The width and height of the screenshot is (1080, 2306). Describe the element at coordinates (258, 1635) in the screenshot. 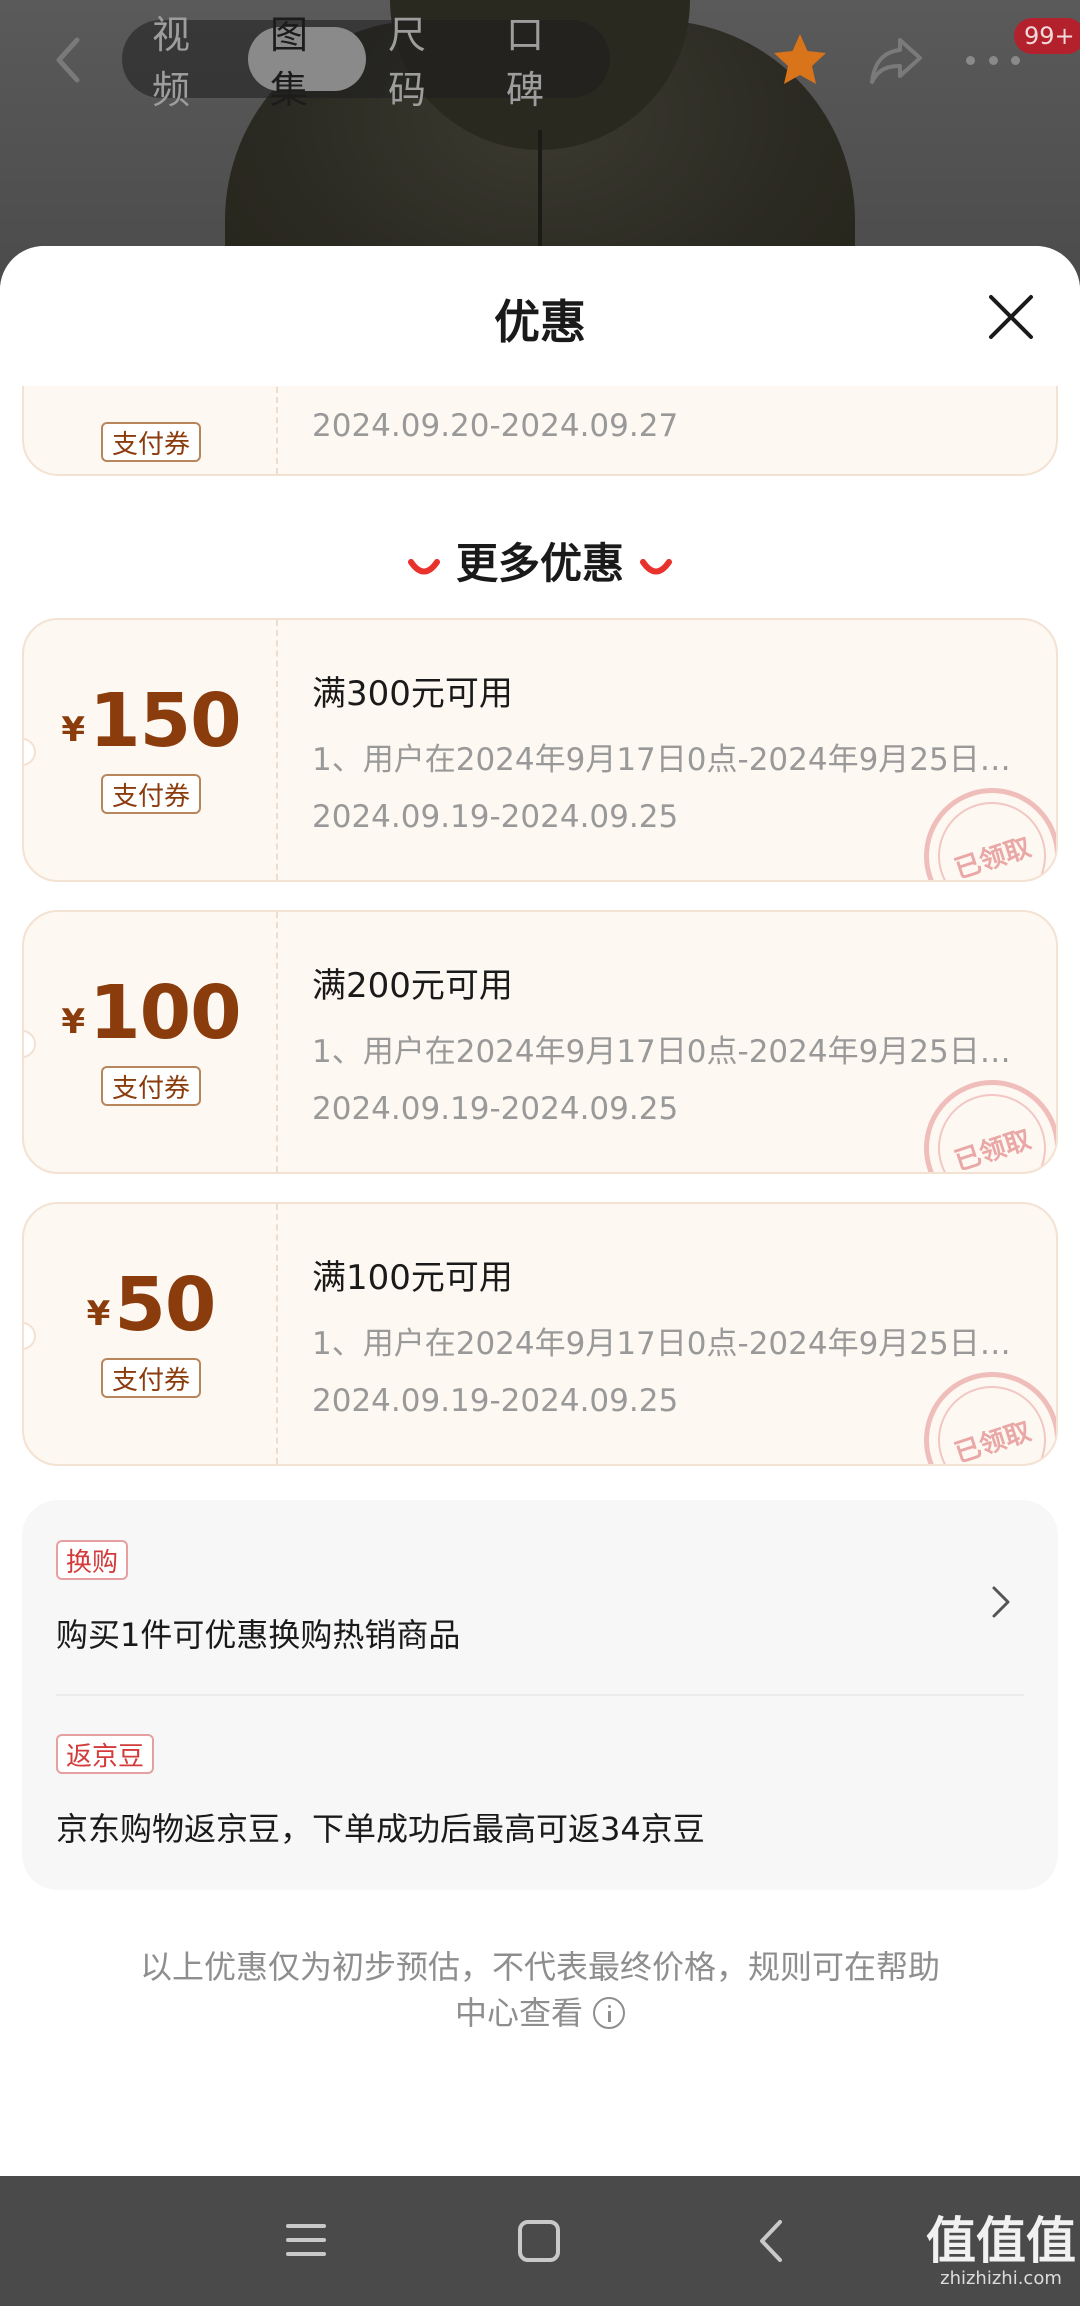

I see `promo-text: 购买1件可优惠换购热销商品` at that location.